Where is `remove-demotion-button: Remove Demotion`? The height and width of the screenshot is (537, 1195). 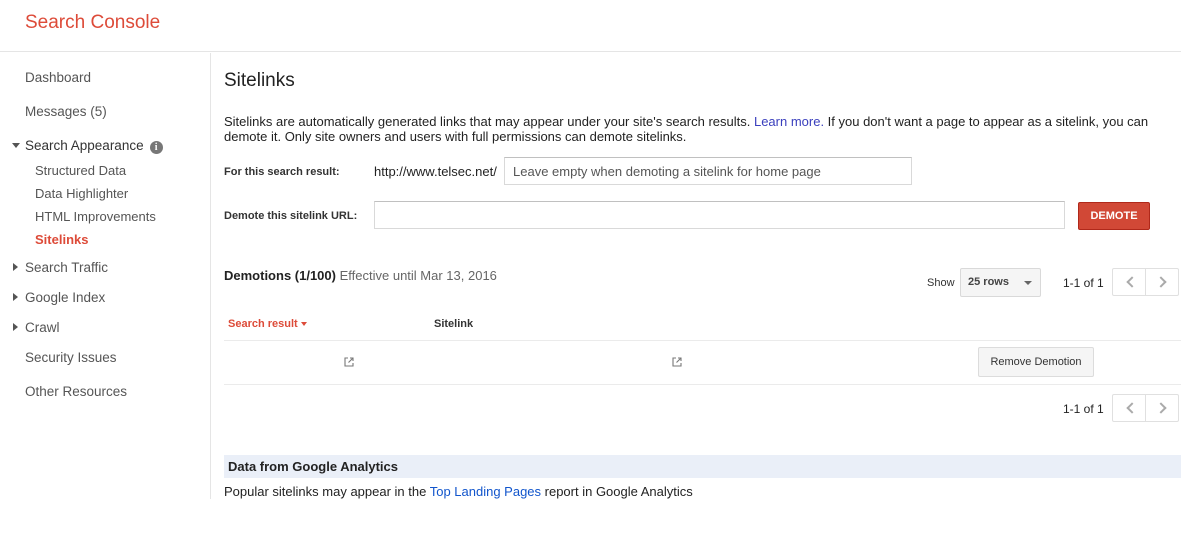
remove-demotion-button: Remove Demotion is located at coordinates (1036, 362).